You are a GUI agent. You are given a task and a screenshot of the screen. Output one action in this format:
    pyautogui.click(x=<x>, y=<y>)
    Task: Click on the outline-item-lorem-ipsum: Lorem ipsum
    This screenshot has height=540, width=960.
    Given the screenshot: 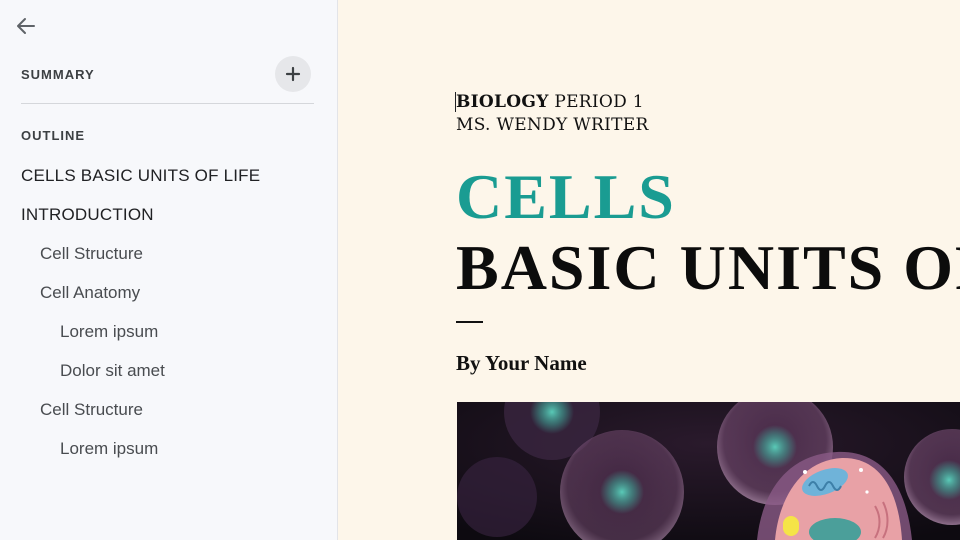 What is the action you would take?
    pyautogui.click(x=109, y=332)
    